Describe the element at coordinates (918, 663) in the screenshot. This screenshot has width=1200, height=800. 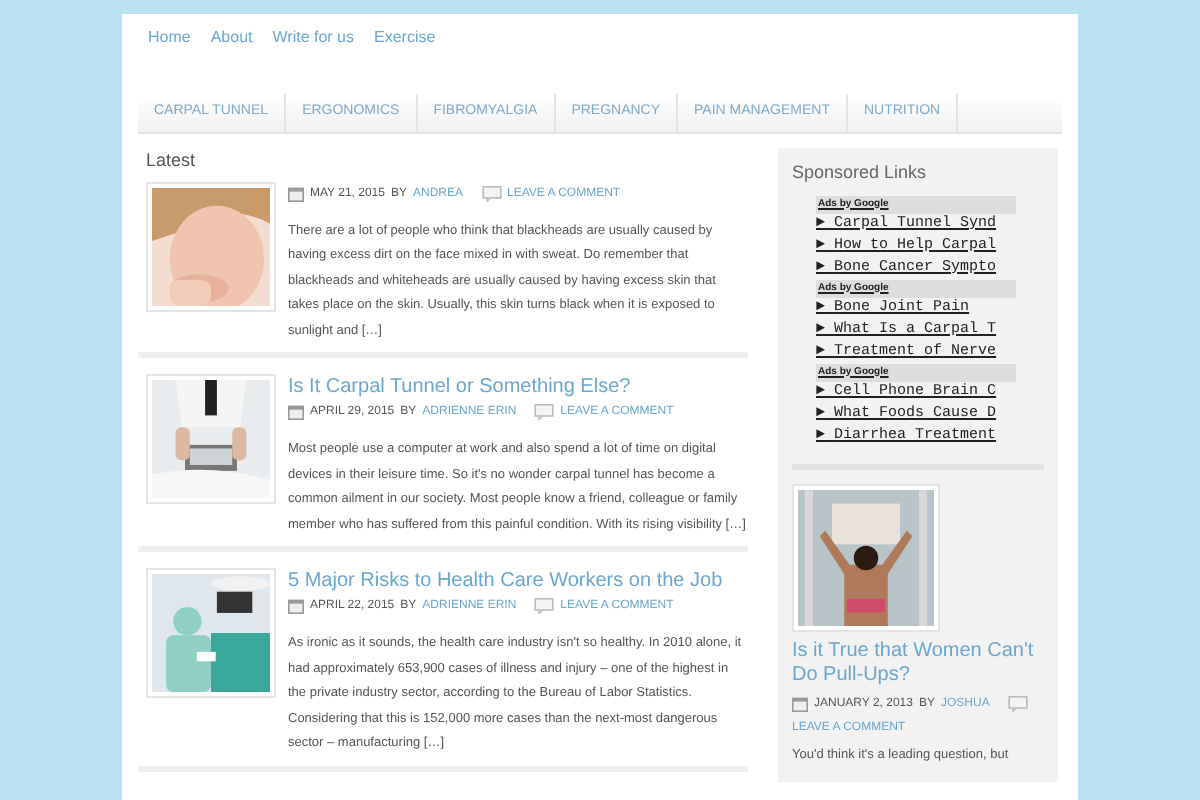
I see `featured-title: Is it True that Women Can't Do Pull-Ups?` at that location.